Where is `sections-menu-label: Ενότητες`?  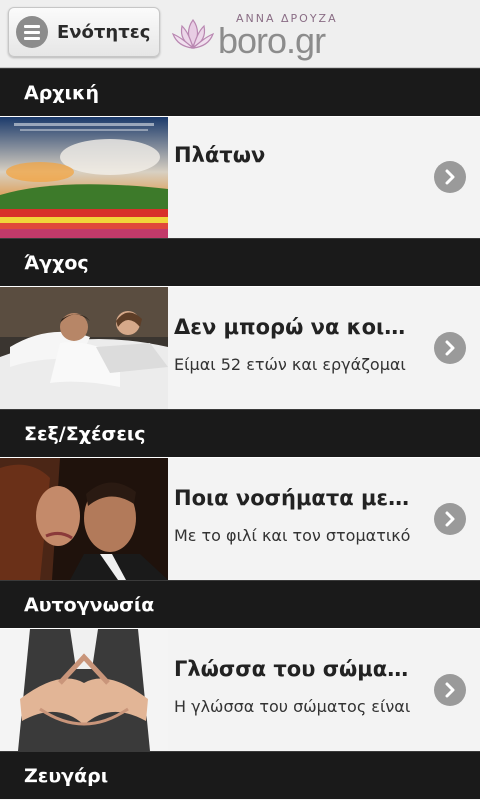 sections-menu-label: Ενότητες is located at coordinates (104, 32).